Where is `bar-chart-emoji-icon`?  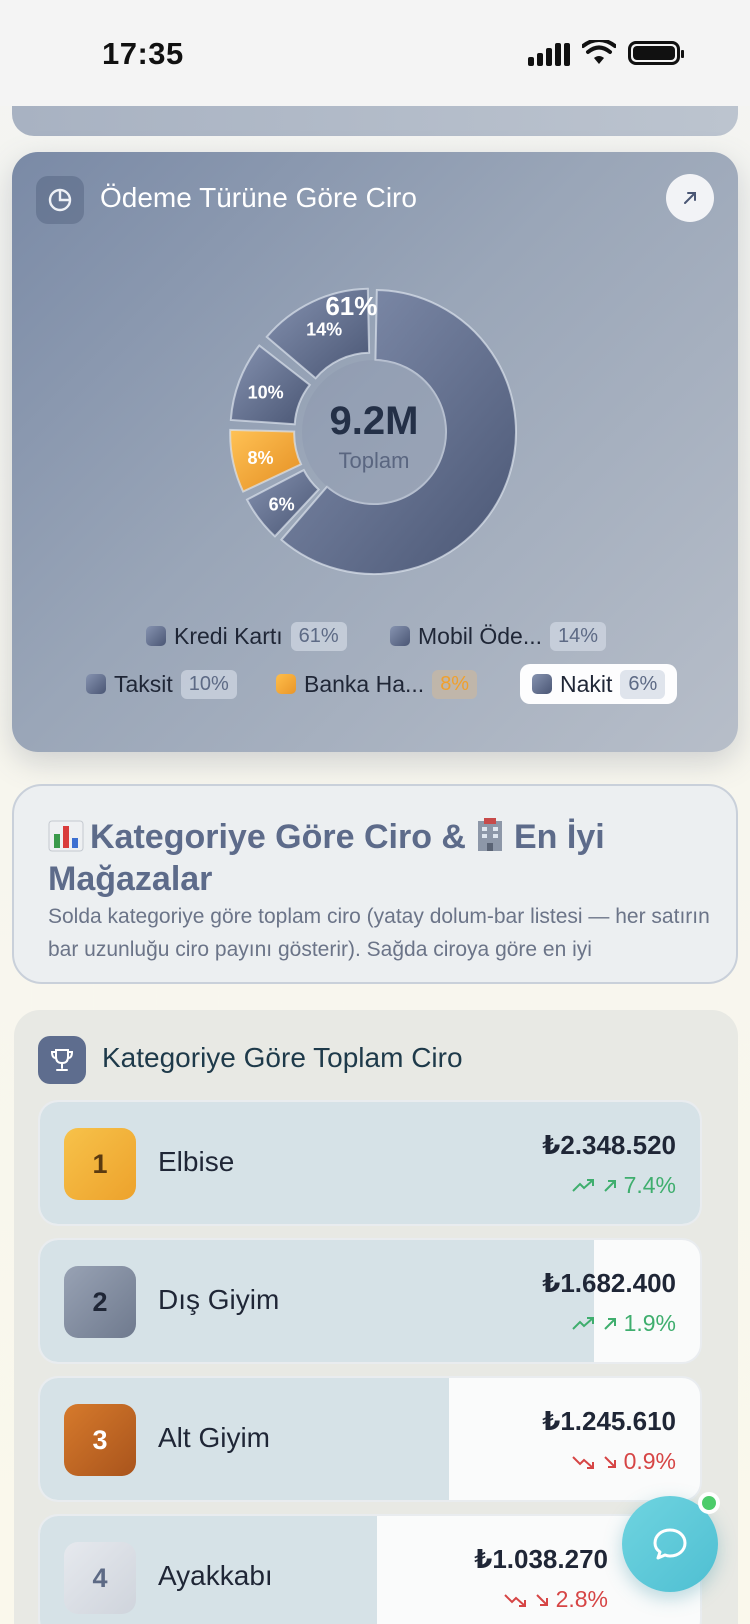 bar-chart-emoji-icon is located at coordinates (66, 836).